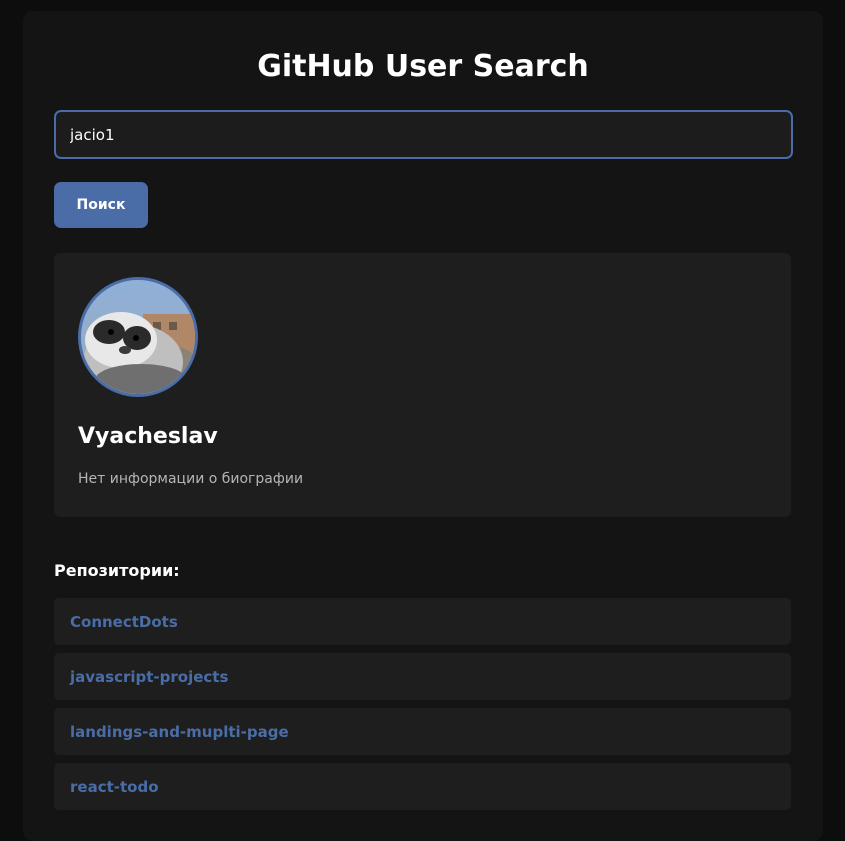  Describe the element at coordinates (148, 436) in the screenshot. I see `profile-name: Vyacheslav` at that location.